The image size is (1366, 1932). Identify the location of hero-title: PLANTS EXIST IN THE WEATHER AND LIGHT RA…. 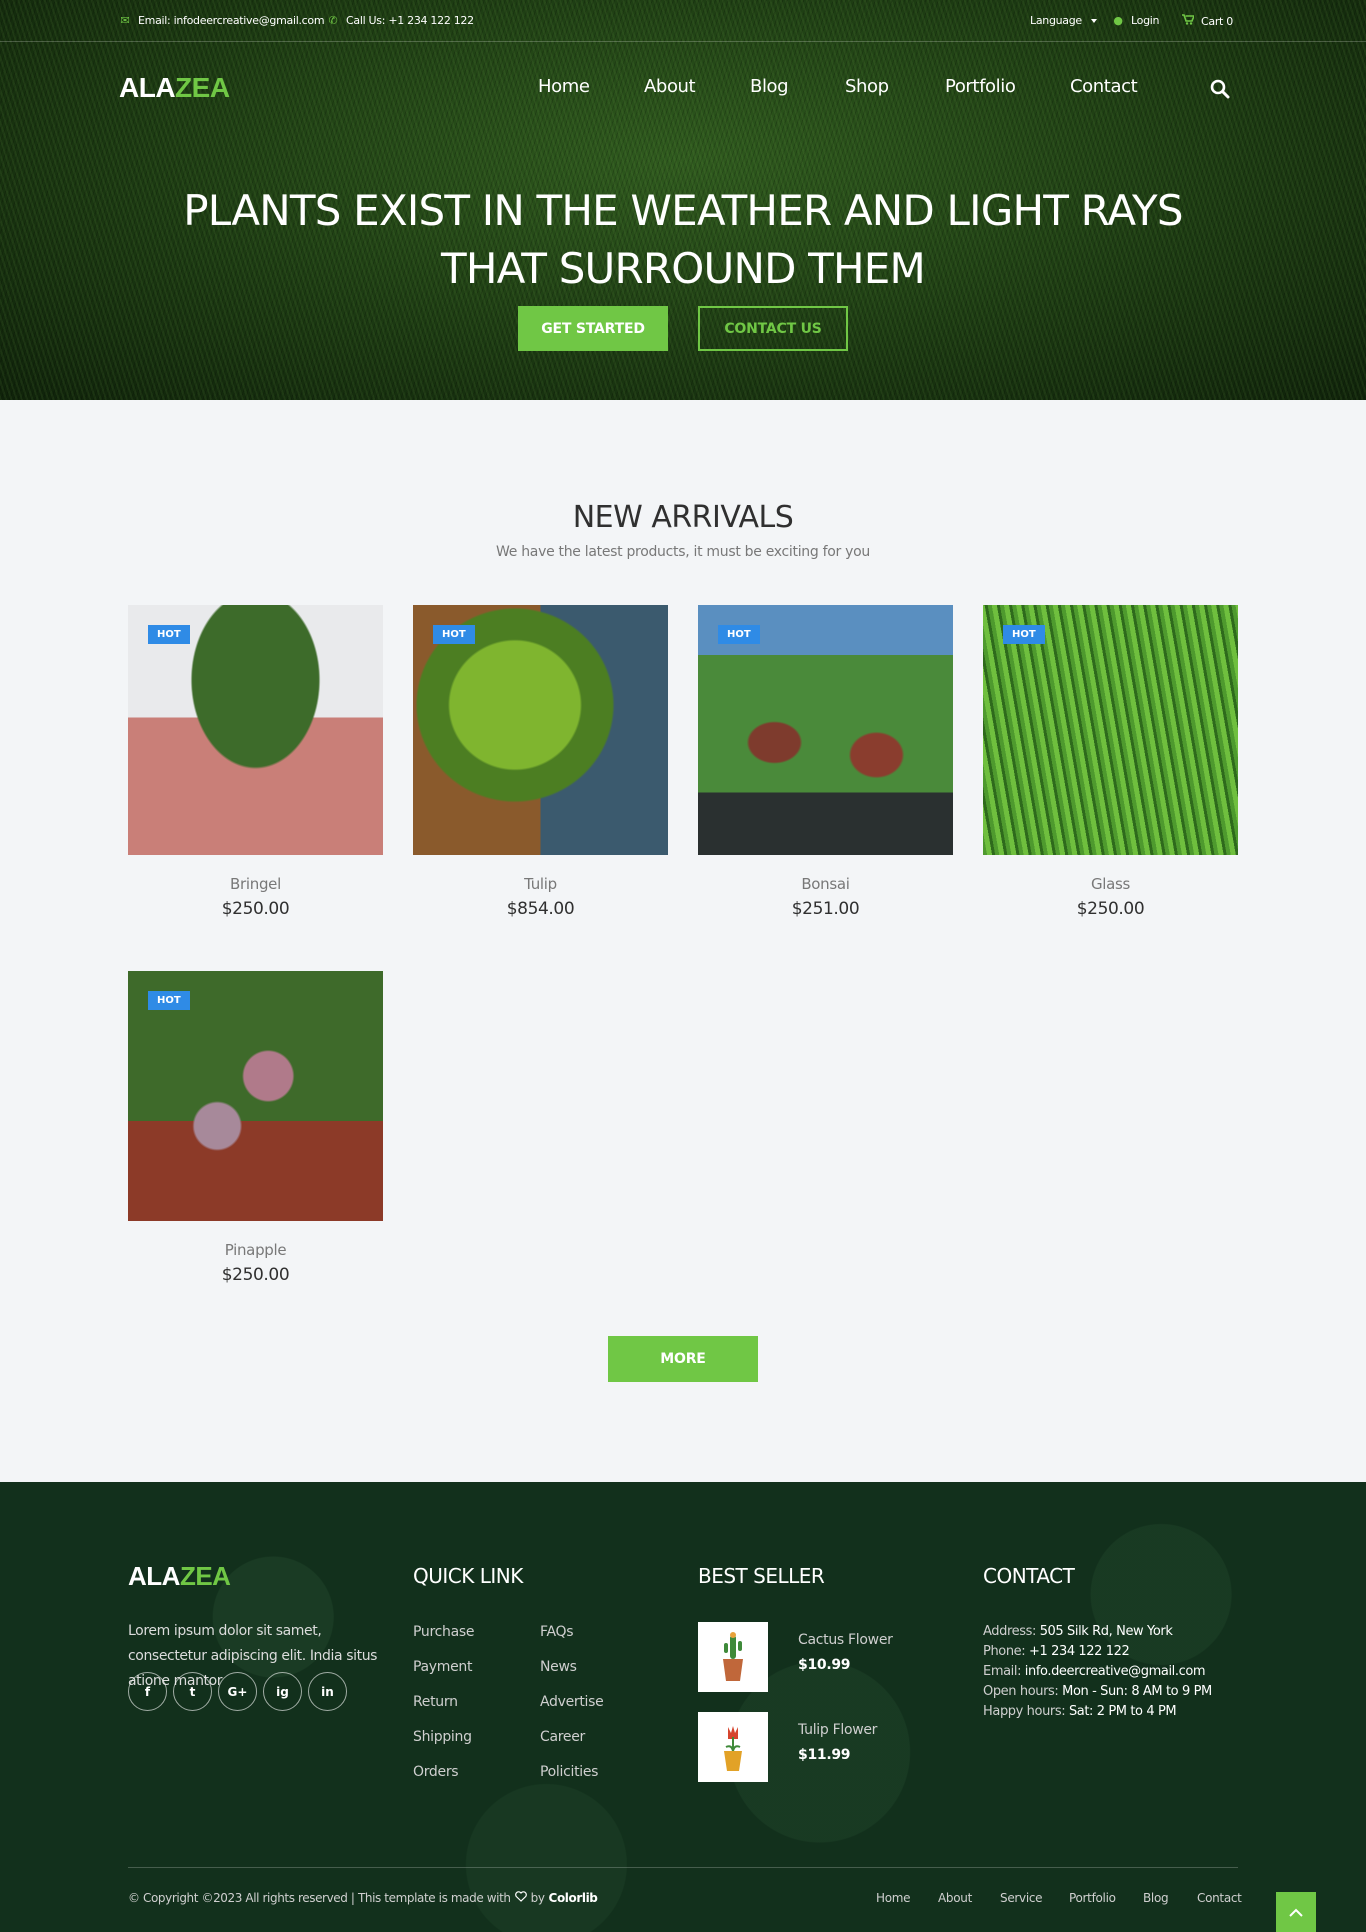
(683, 239).